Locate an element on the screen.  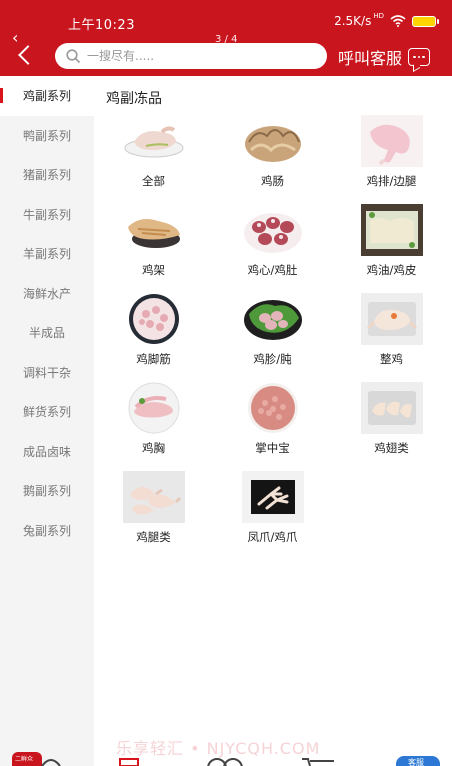
brand-badge-label: 二鲜众 is located at coordinates (24, 759).